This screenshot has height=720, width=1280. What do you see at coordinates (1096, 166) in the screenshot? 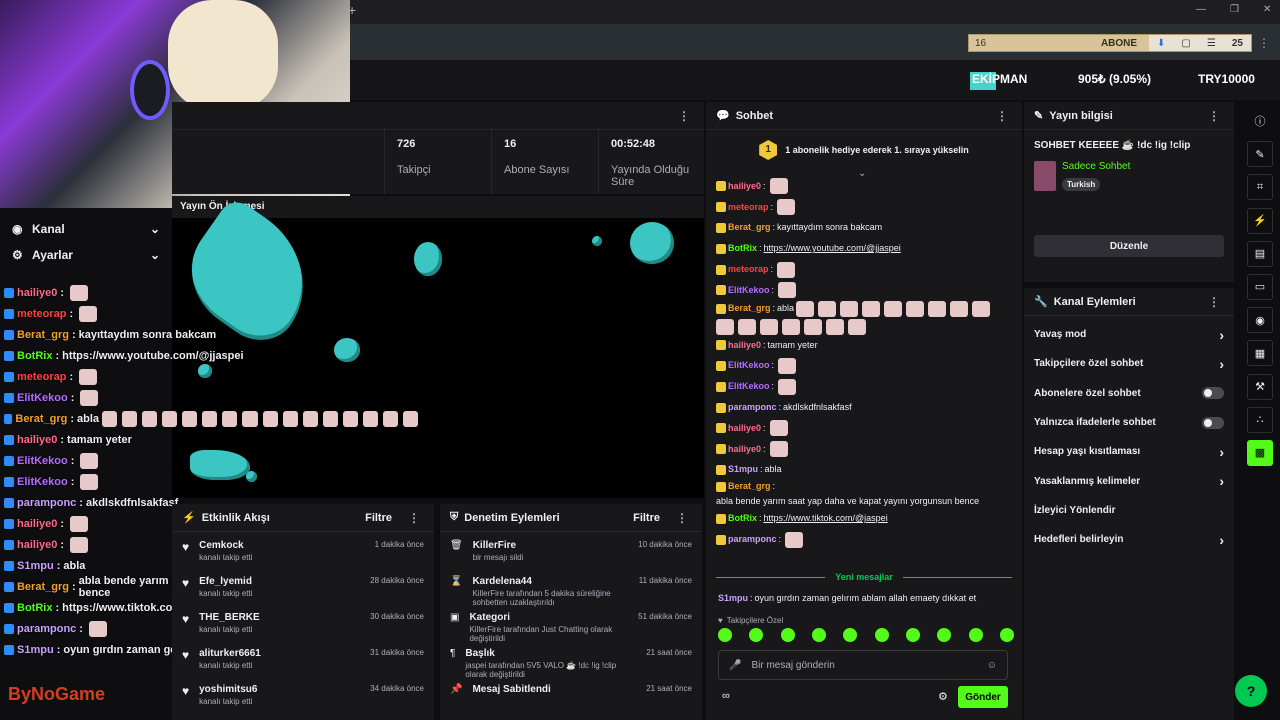
I see `category-name: Sadece Sohbet` at bounding box center [1096, 166].